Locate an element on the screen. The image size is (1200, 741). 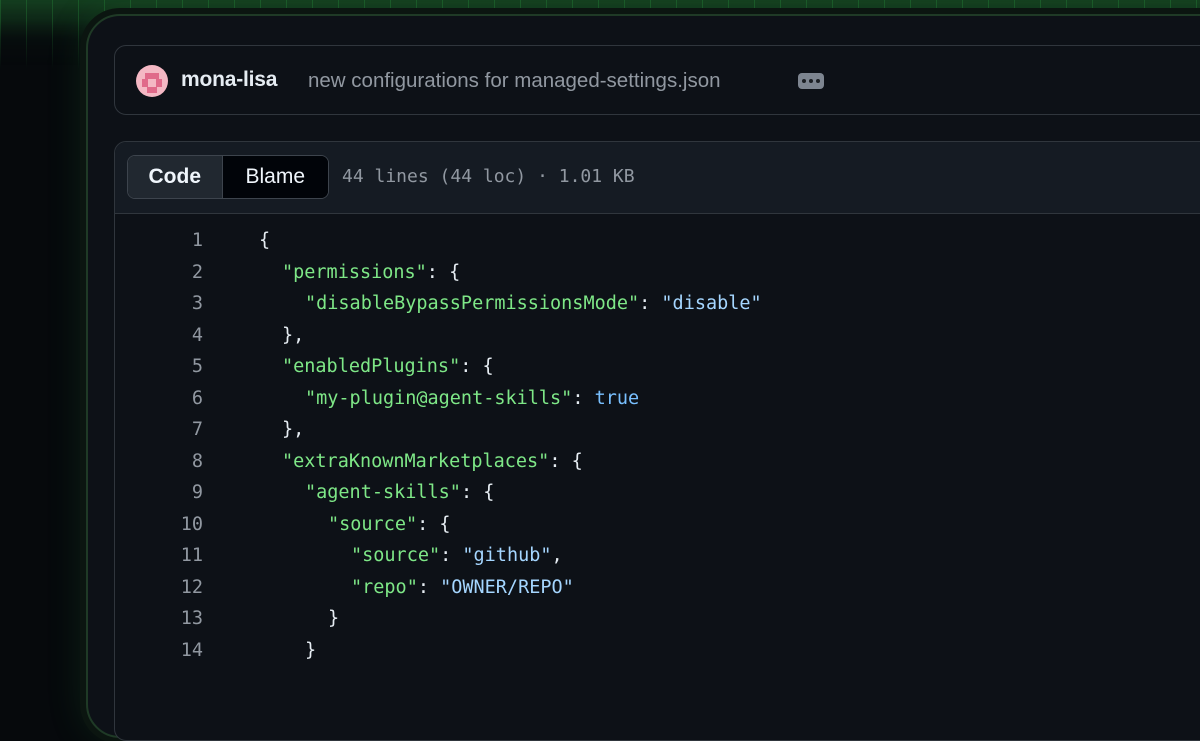
tab-code: Code is located at coordinates (175, 177).